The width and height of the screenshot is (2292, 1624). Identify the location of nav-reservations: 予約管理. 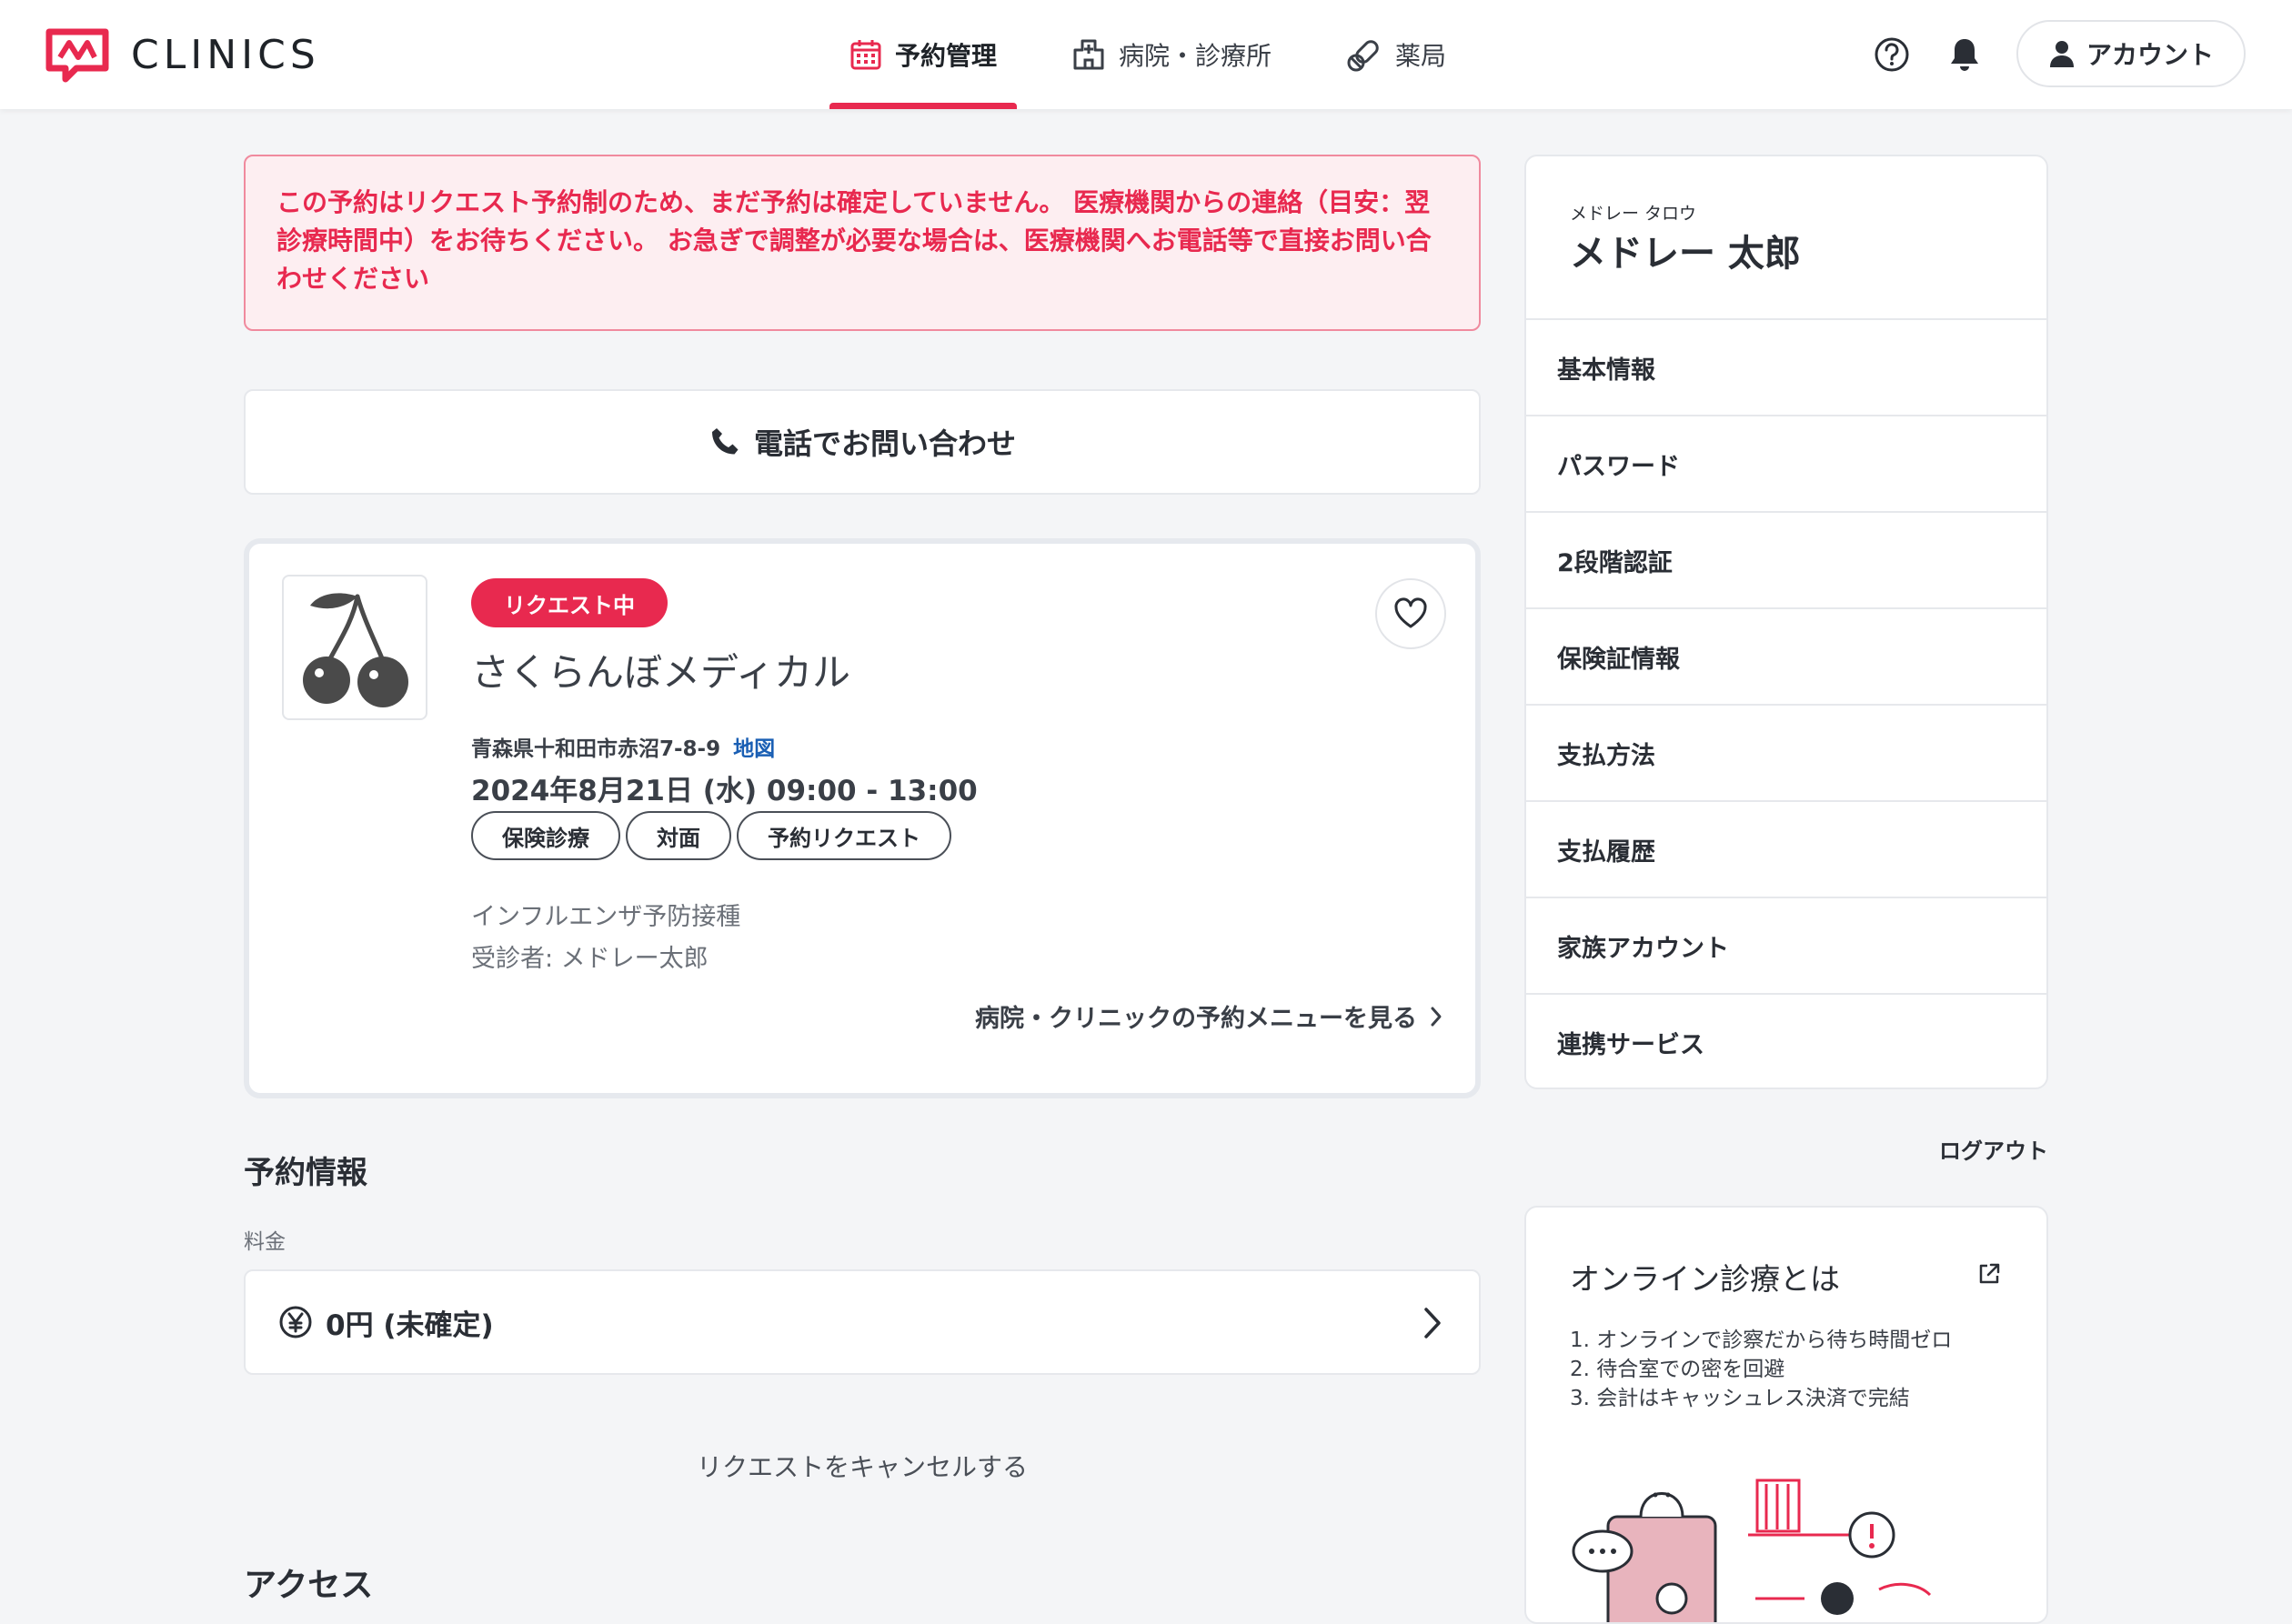
(923, 54).